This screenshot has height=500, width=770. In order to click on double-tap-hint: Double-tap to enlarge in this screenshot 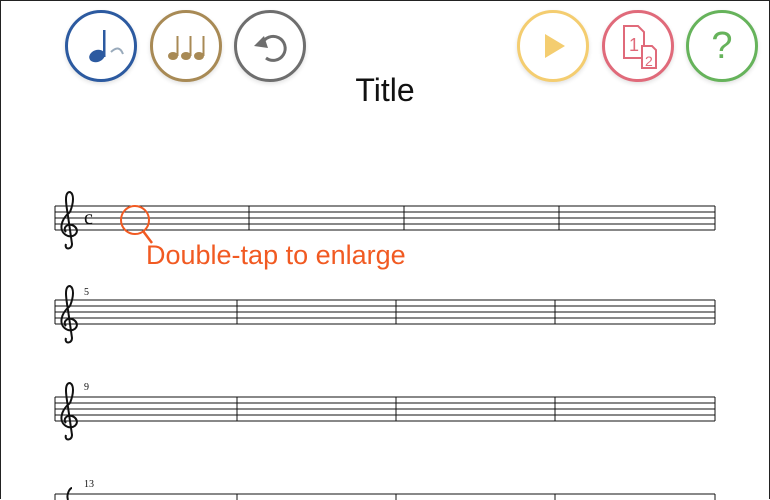, I will do `click(276, 255)`.